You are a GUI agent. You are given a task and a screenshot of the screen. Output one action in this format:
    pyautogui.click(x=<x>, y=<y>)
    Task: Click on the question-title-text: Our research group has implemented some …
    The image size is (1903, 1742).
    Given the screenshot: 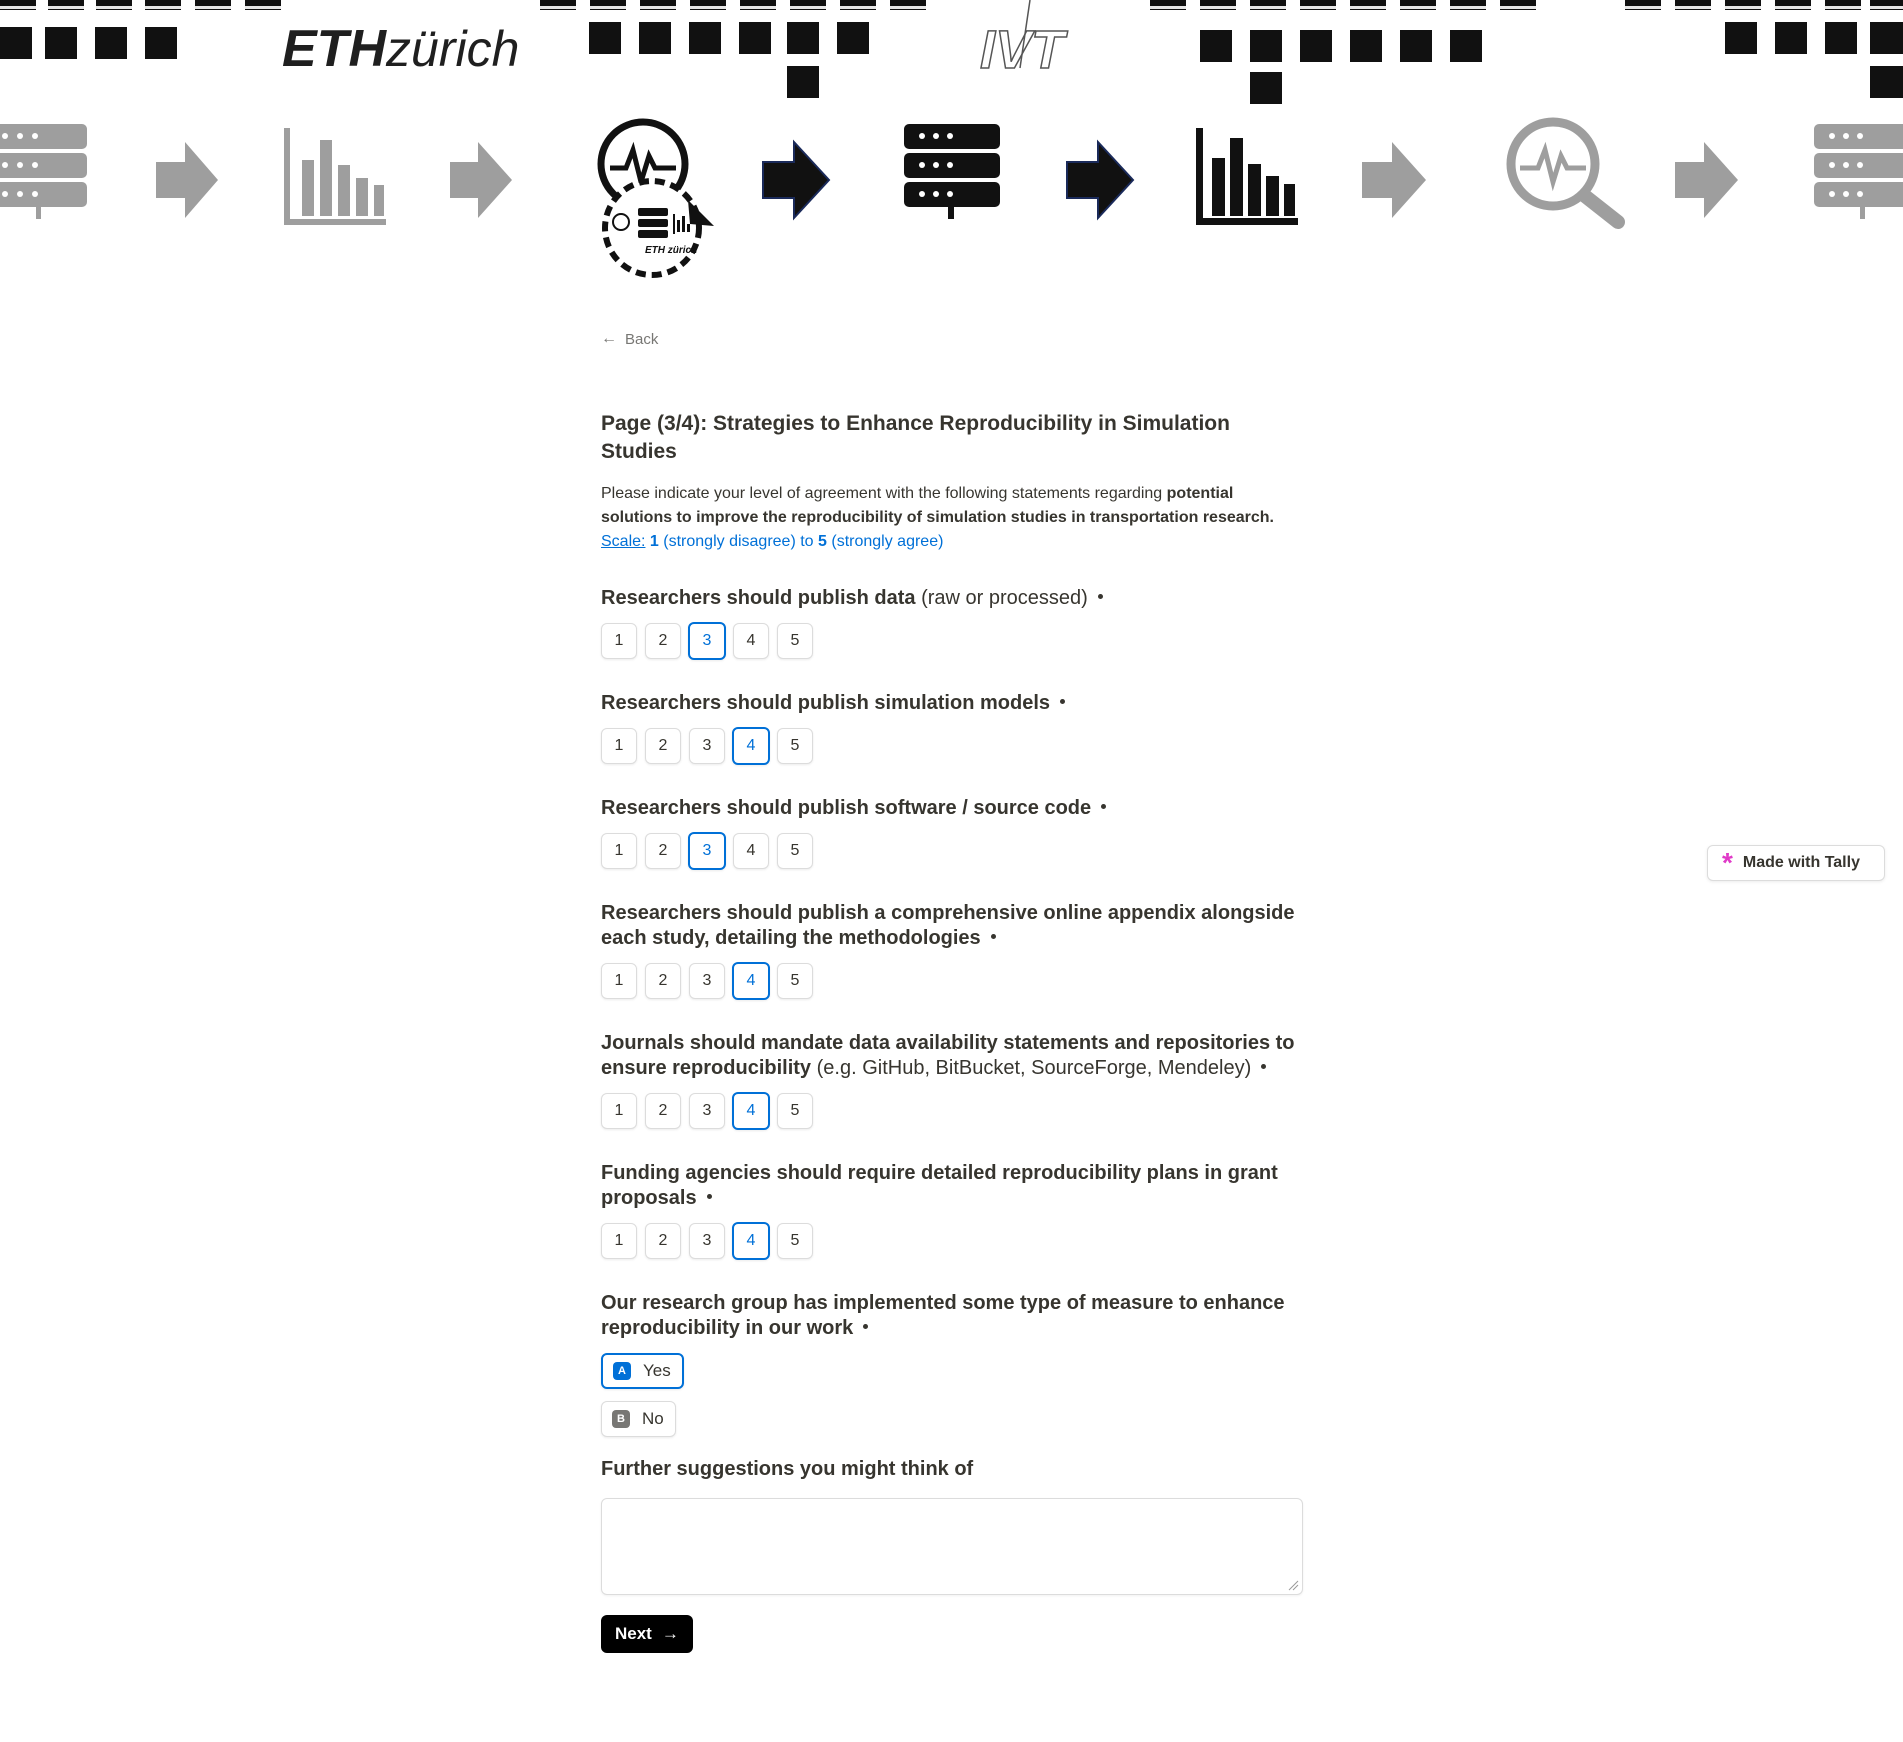 What is the action you would take?
    pyautogui.click(x=943, y=1315)
    